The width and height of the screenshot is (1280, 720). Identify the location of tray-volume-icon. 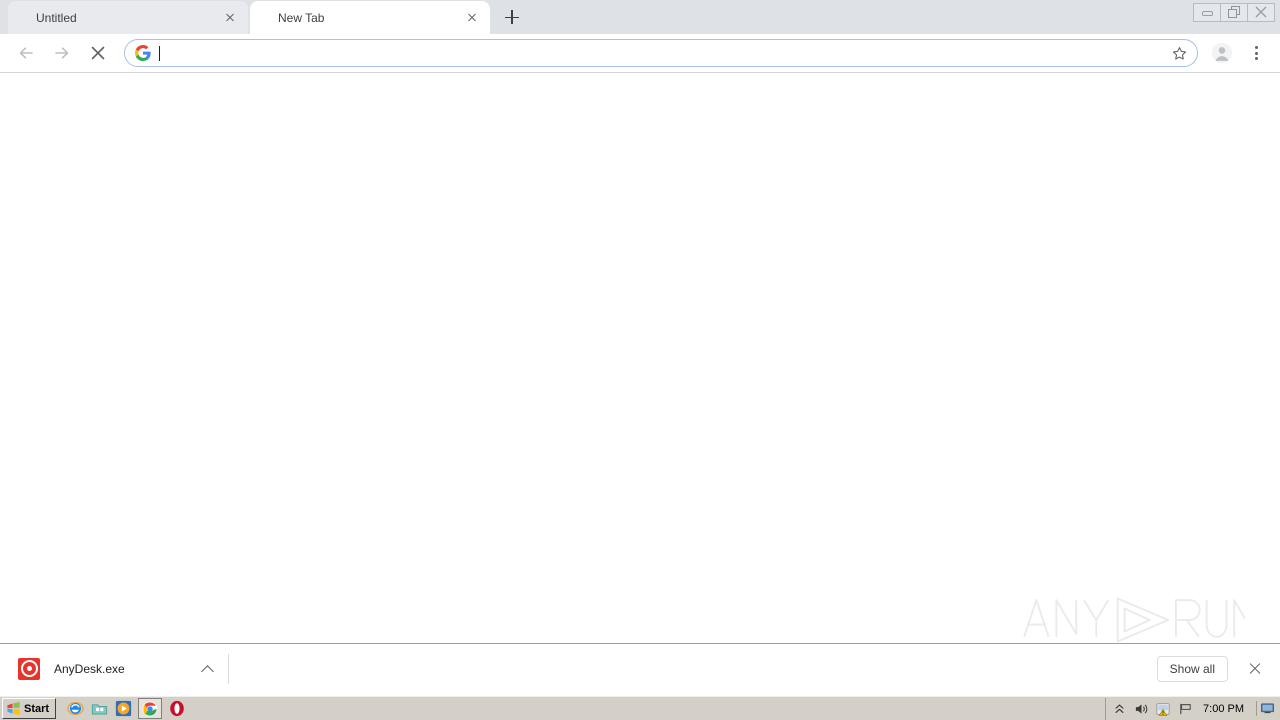
(1141, 709).